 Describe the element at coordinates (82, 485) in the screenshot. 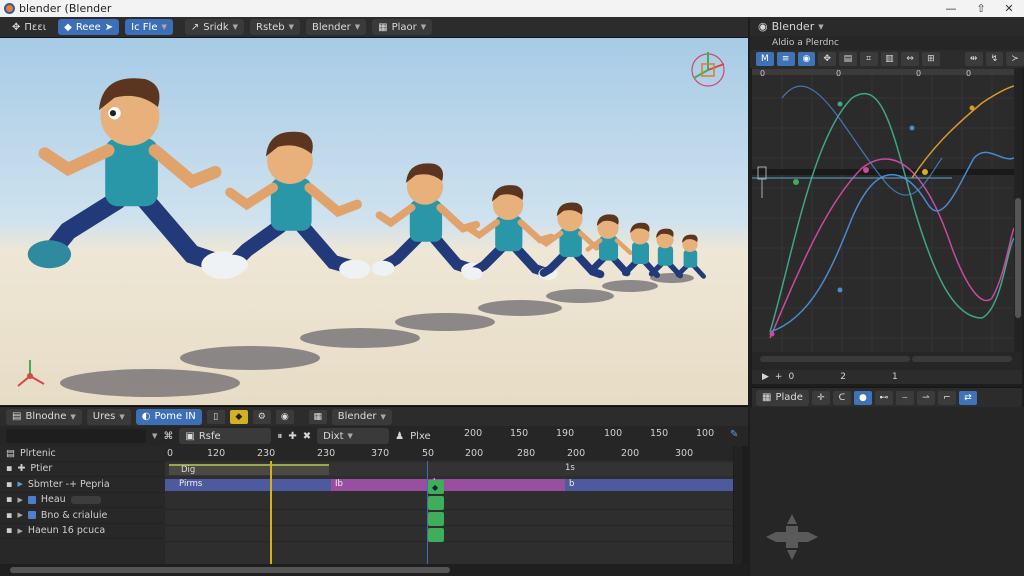

I see `channel-row: ▪ ▶ Sbmter -+ Pepria` at that location.